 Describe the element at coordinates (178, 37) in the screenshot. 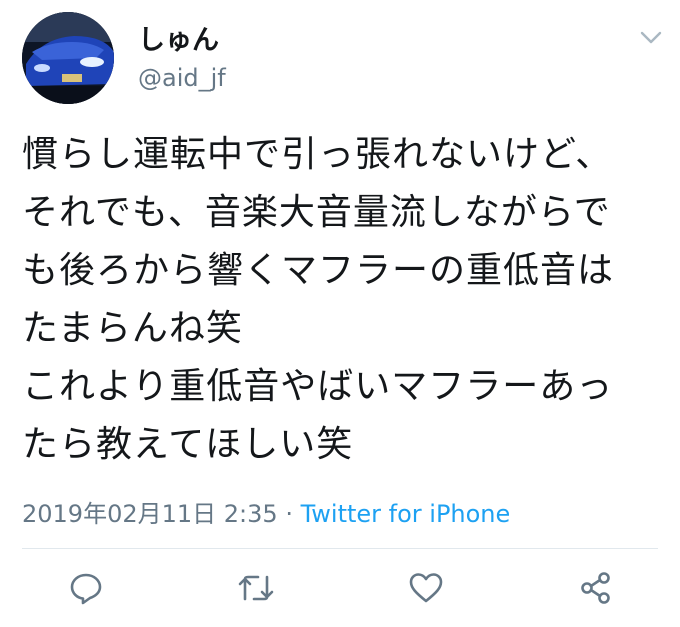

I see `display-name: しゅん` at that location.